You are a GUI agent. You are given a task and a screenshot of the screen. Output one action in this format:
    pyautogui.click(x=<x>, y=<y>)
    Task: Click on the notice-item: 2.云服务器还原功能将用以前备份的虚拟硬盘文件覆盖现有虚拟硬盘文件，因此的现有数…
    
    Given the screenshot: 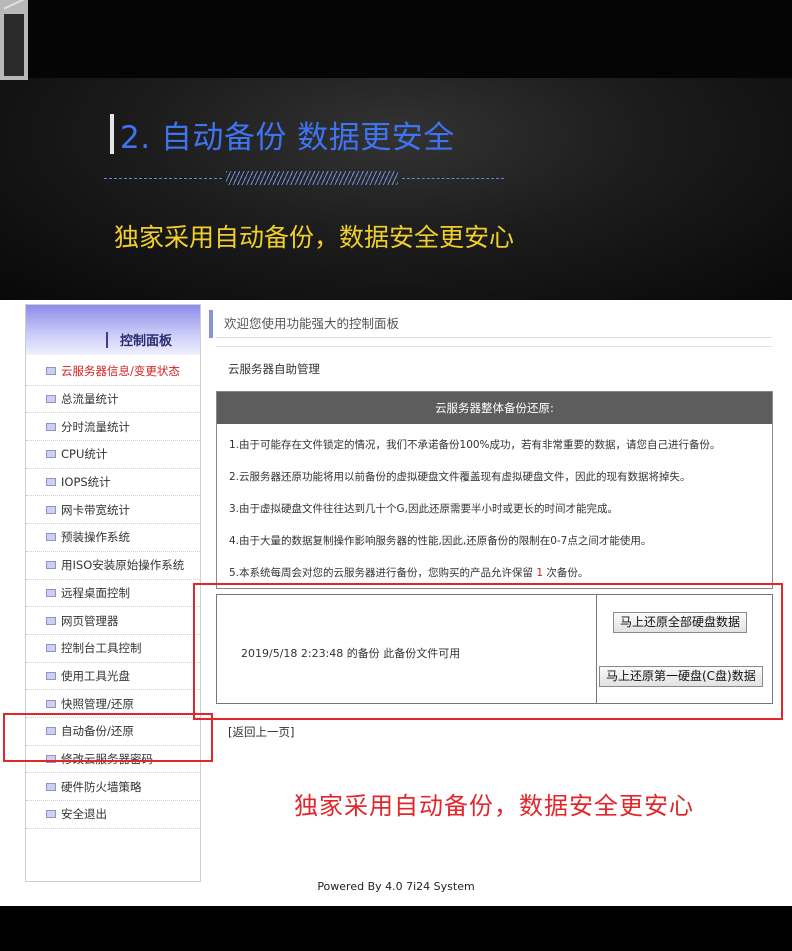 What is the action you would take?
    pyautogui.click(x=460, y=477)
    